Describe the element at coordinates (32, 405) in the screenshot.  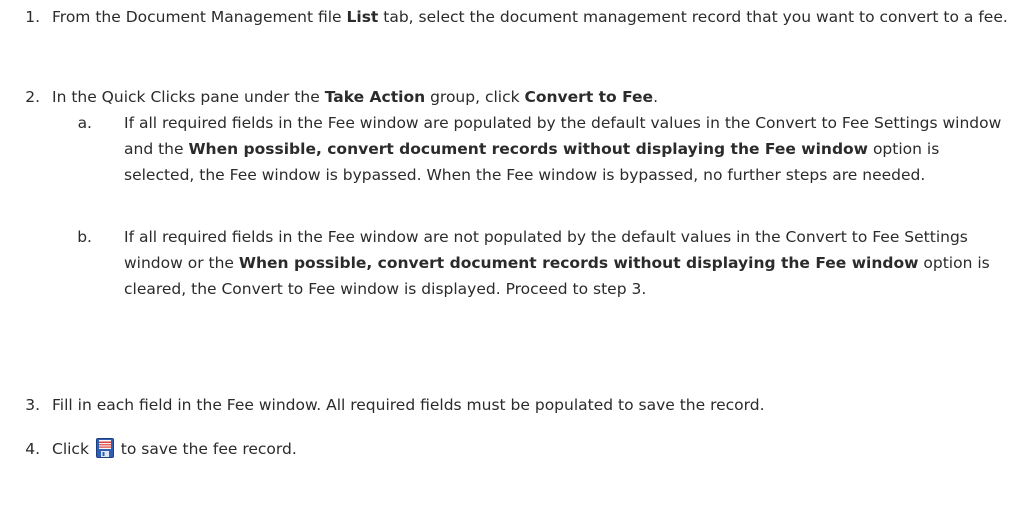
I see `step-number: 3.` at that location.